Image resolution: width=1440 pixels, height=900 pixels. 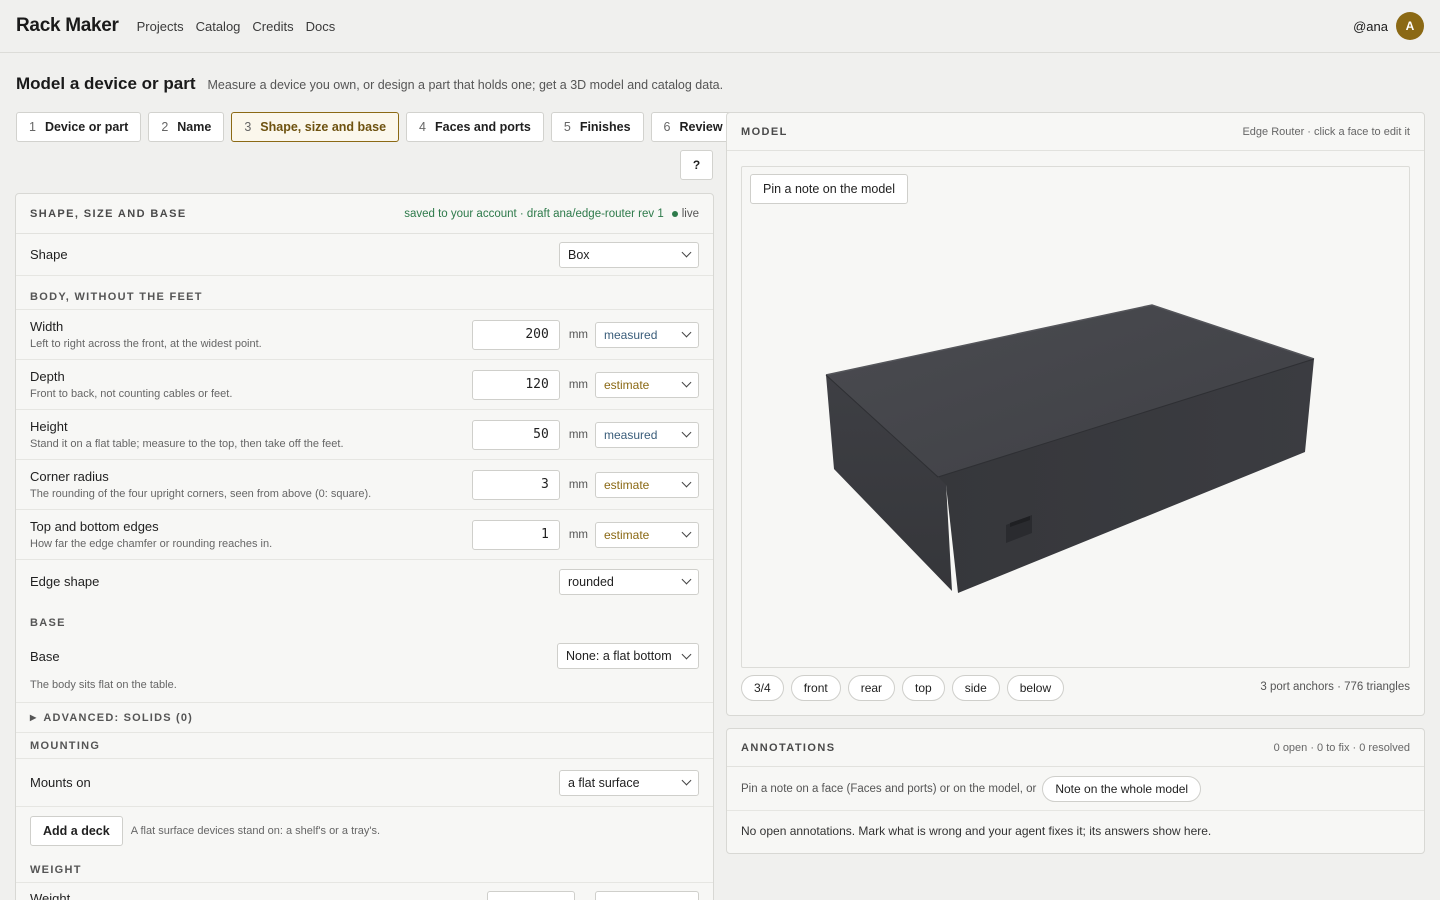 What do you see at coordinates (515, 334) in the screenshot?
I see `width-input` at bounding box center [515, 334].